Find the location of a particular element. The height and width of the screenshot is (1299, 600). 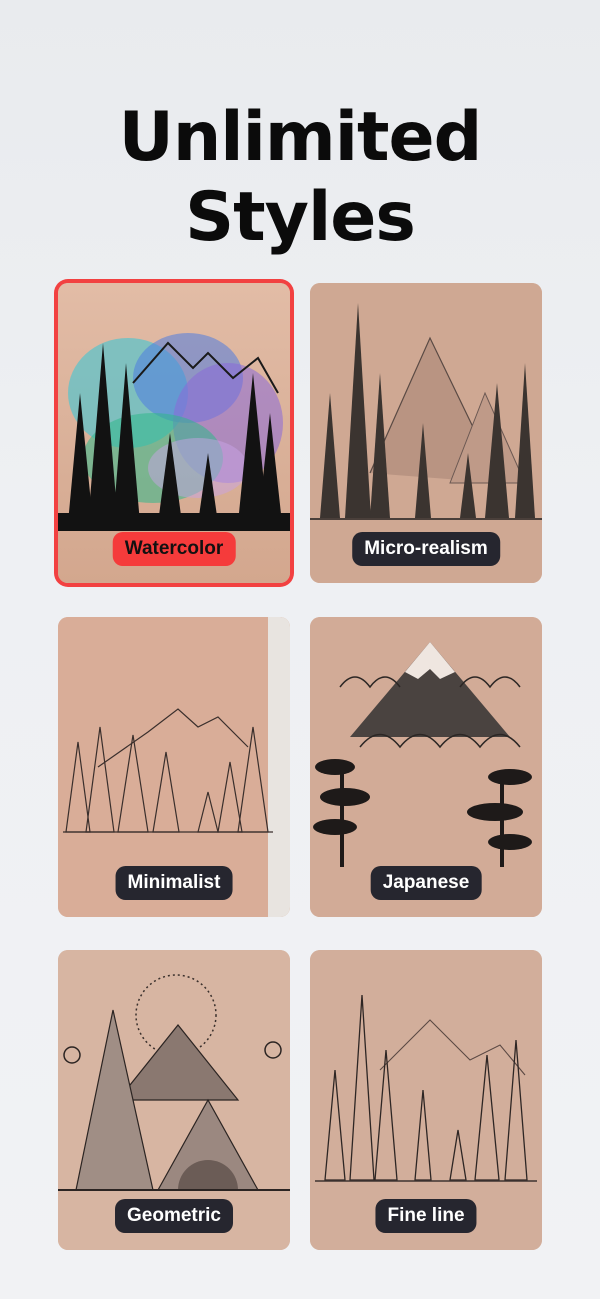

title-line-1: Unlimited is located at coordinates (300, 137).